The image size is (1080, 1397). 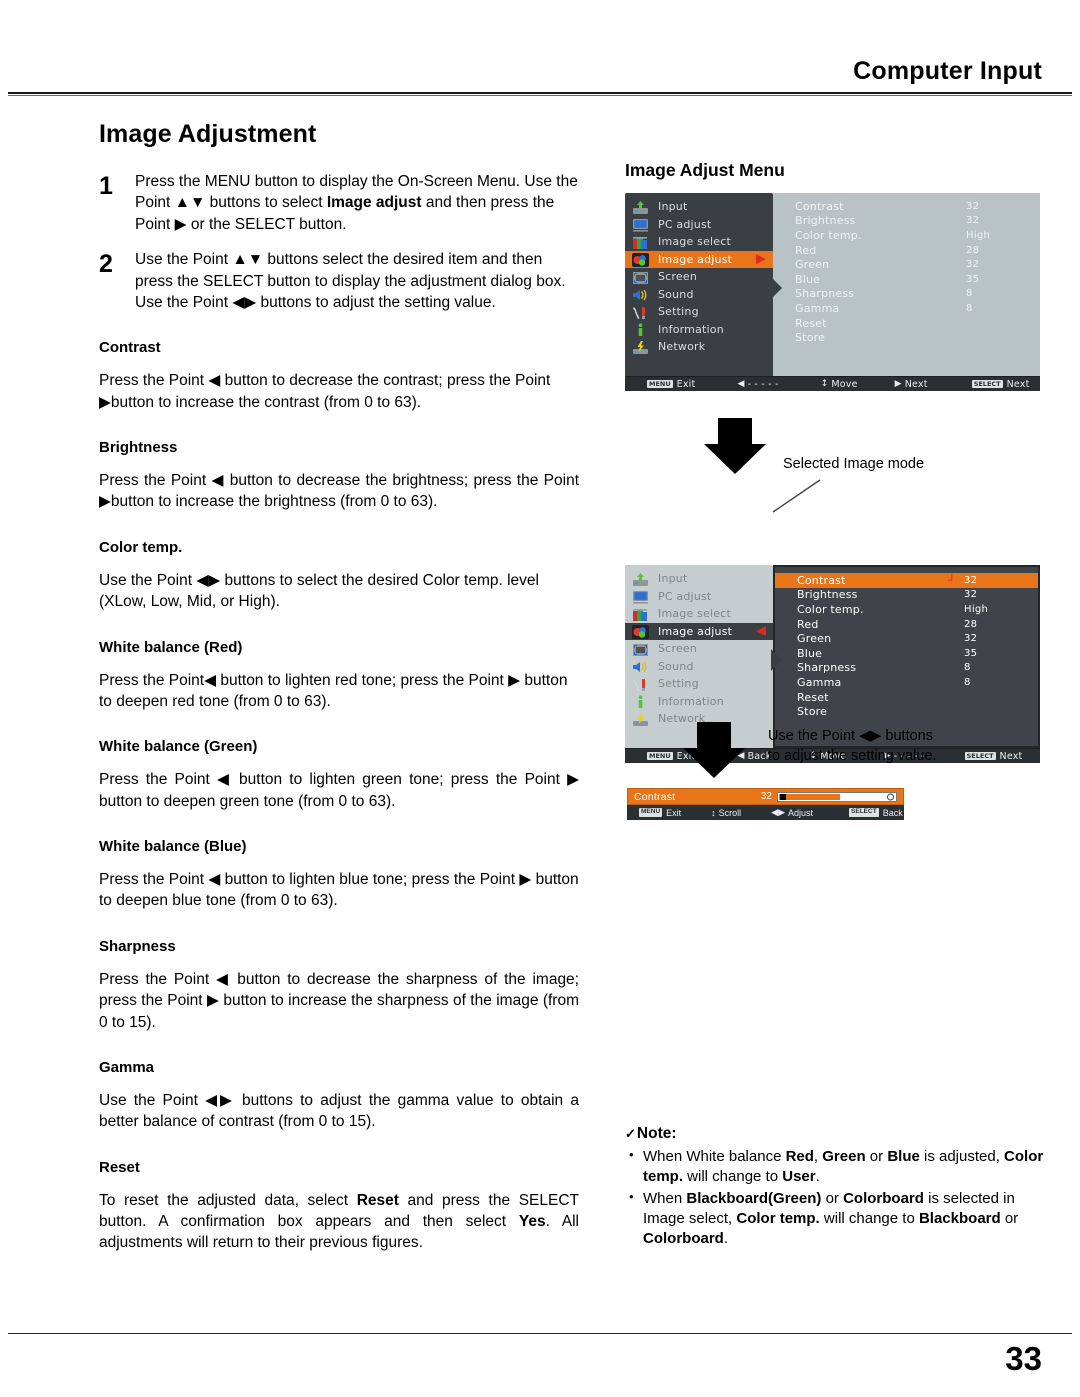 I want to click on sidebar-item-image-adjust: Image adjust ◀, so click(x=699, y=631).